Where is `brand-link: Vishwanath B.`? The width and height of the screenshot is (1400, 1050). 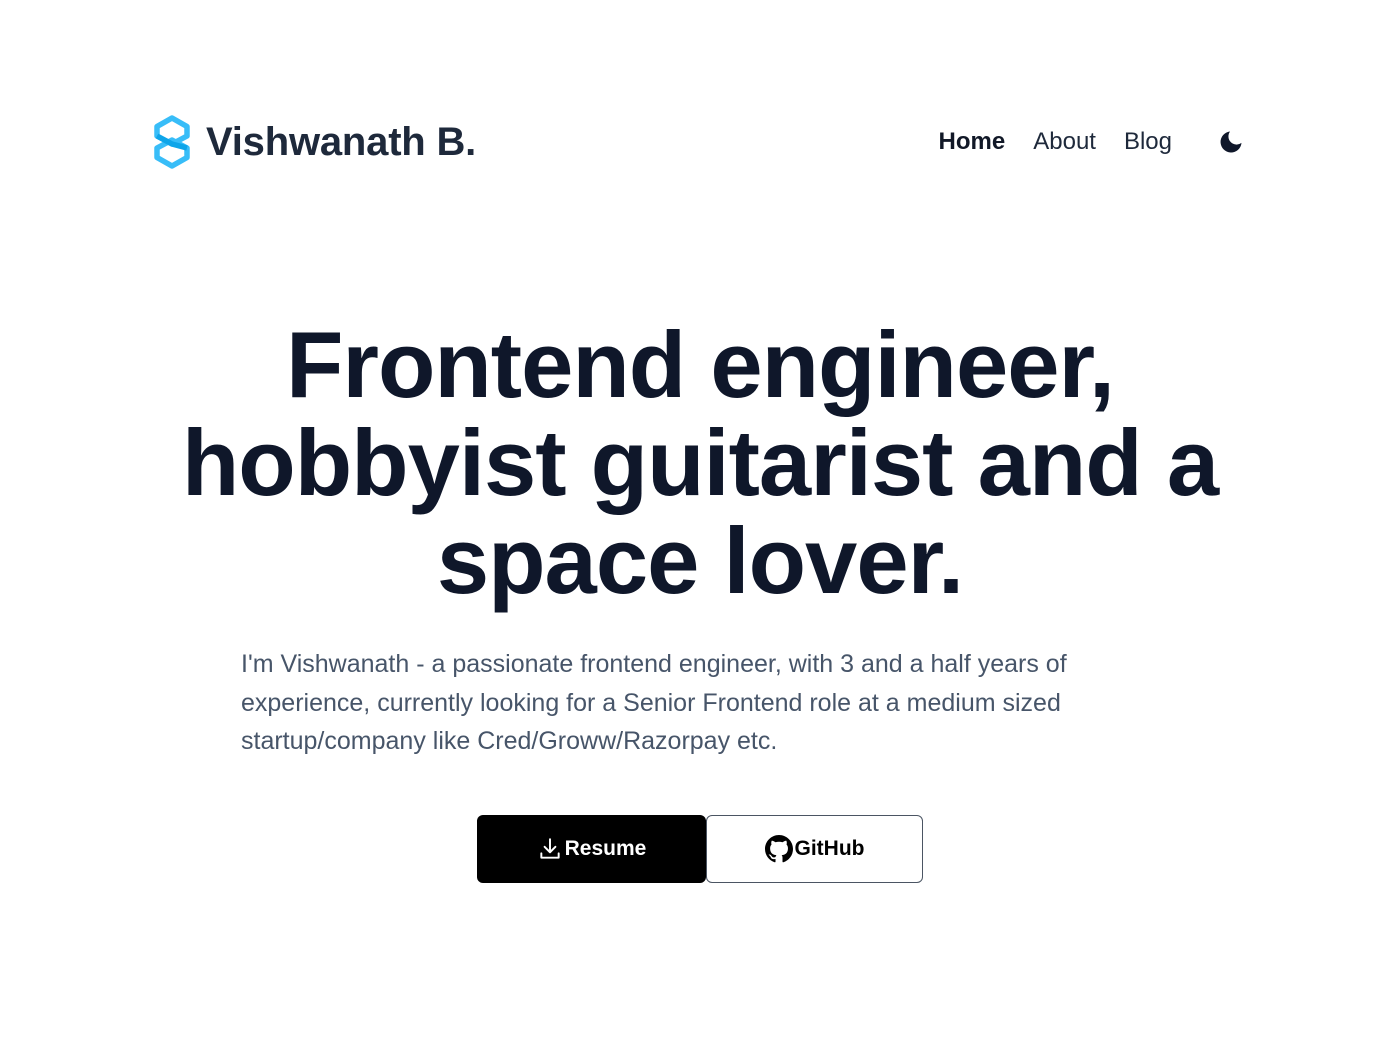
brand-link: Vishwanath B. is located at coordinates (314, 142).